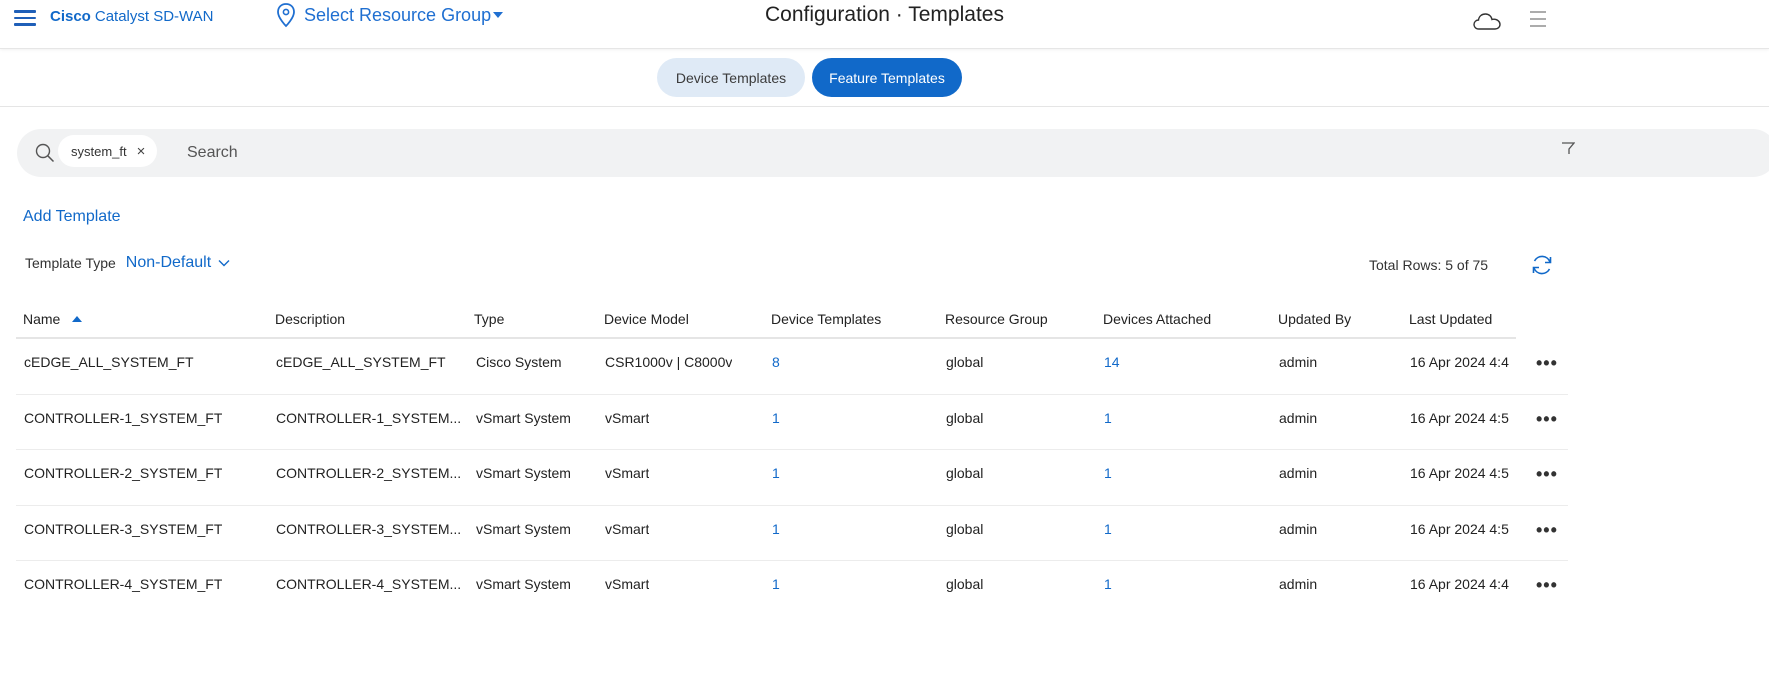 The width and height of the screenshot is (1769, 692). What do you see at coordinates (123, 584) in the screenshot?
I see `cell-name: CONTROLLER-4_SYSTEM_FT` at bounding box center [123, 584].